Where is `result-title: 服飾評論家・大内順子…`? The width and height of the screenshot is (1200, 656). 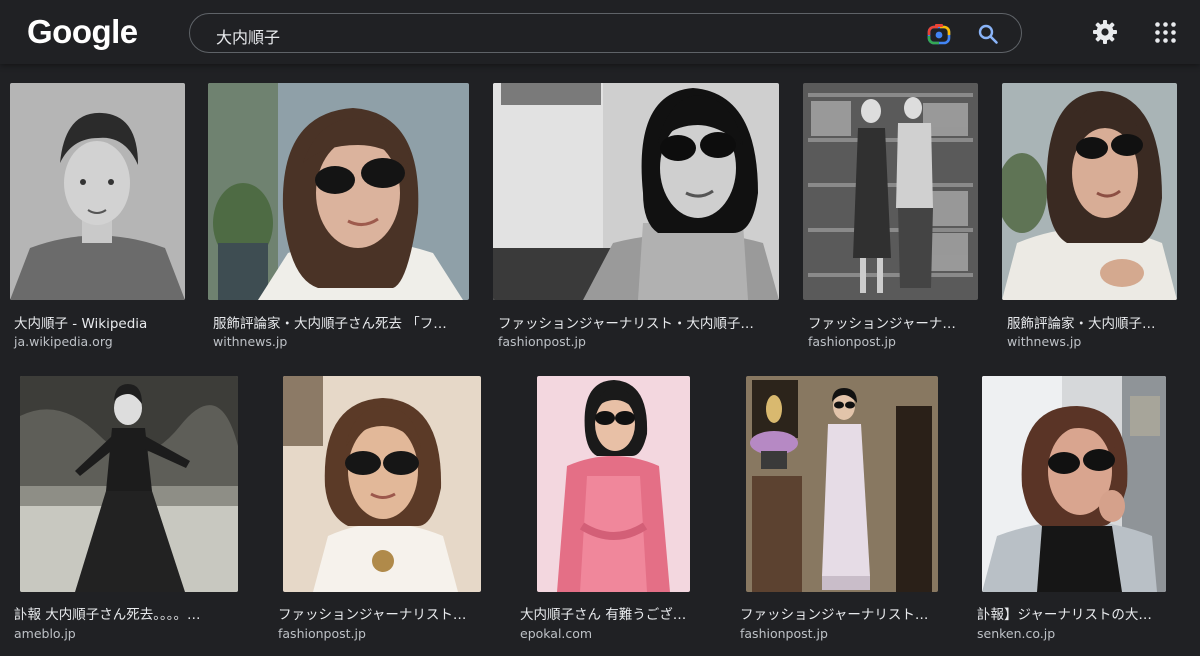
result-title: 服飾評論家・大内順子… is located at coordinates (1093, 322).